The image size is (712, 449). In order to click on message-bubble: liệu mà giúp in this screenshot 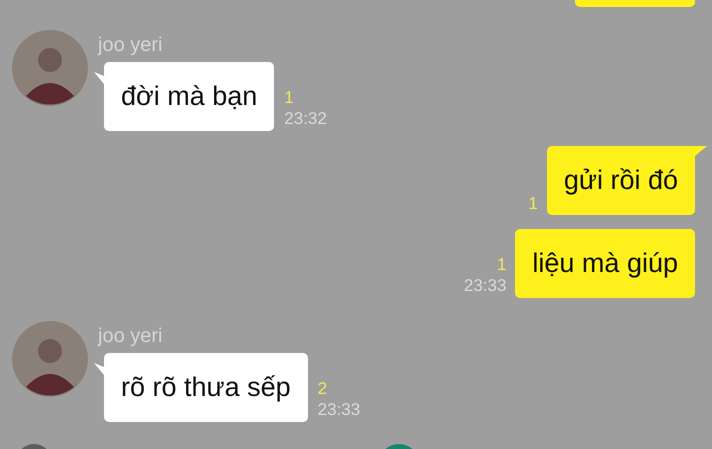, I will do `click(605, 263)`.